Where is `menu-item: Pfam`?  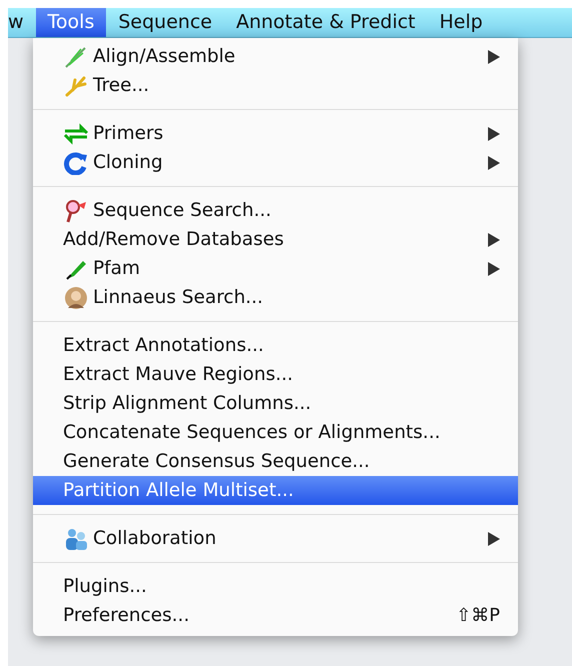 menu-item: Pfam is located at coordinates (275, 268).